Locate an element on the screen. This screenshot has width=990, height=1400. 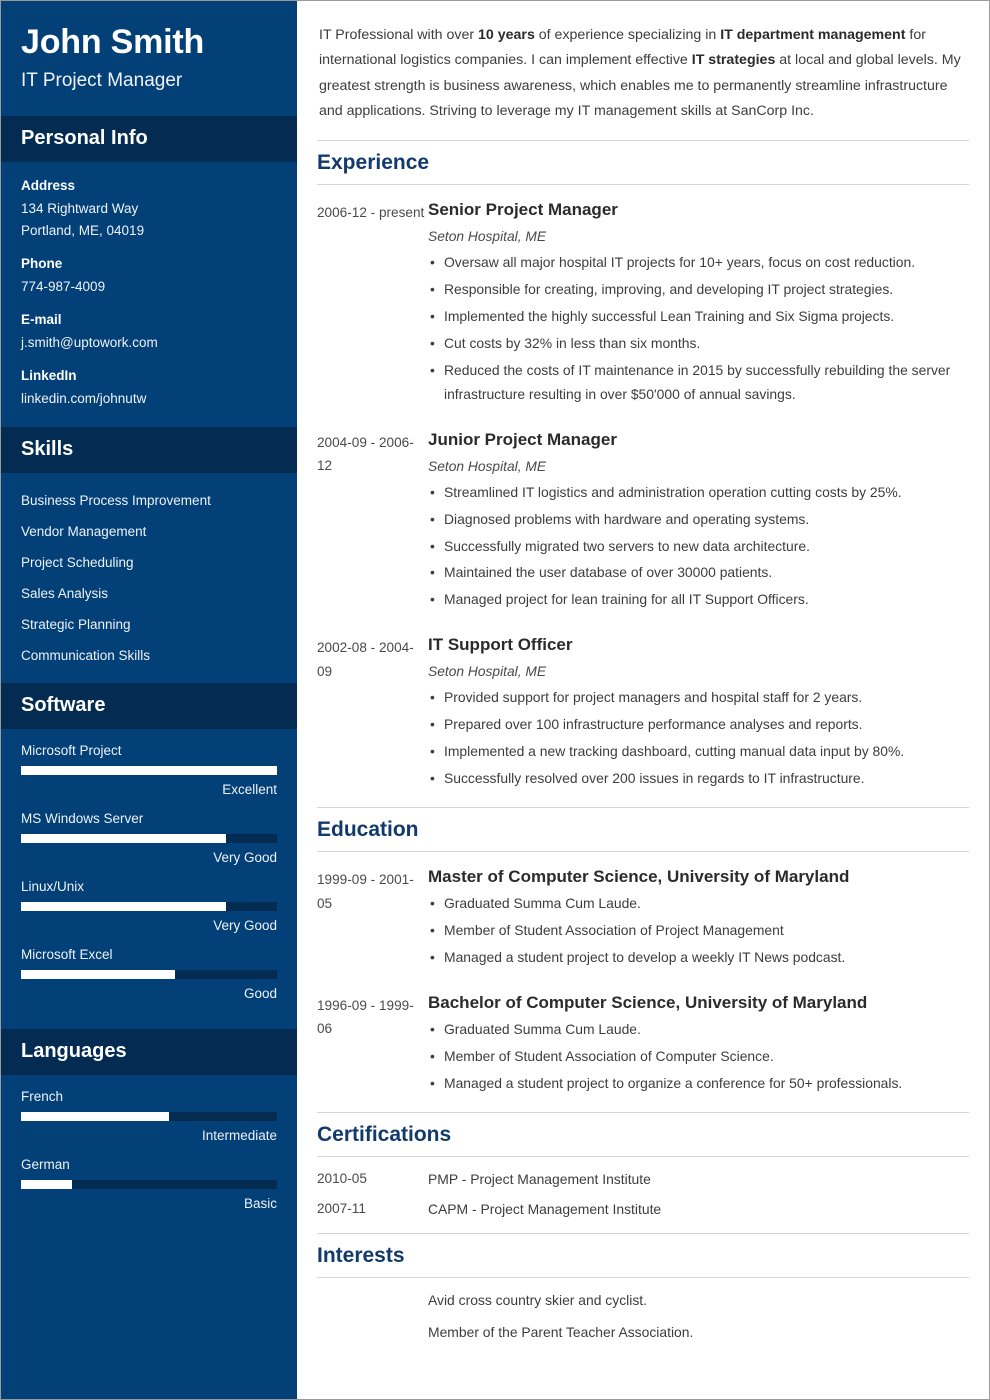
rating-value: Very Good is located at coordinates (245, 858).